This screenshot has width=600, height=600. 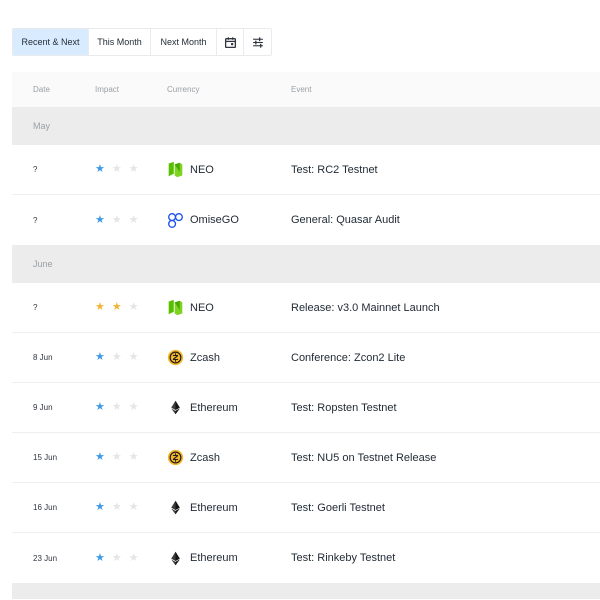 What do you see at coordinates (214, 220) in the screenshot?
I see `currency-name: OmiseGO` at bounding box center [214, 220].